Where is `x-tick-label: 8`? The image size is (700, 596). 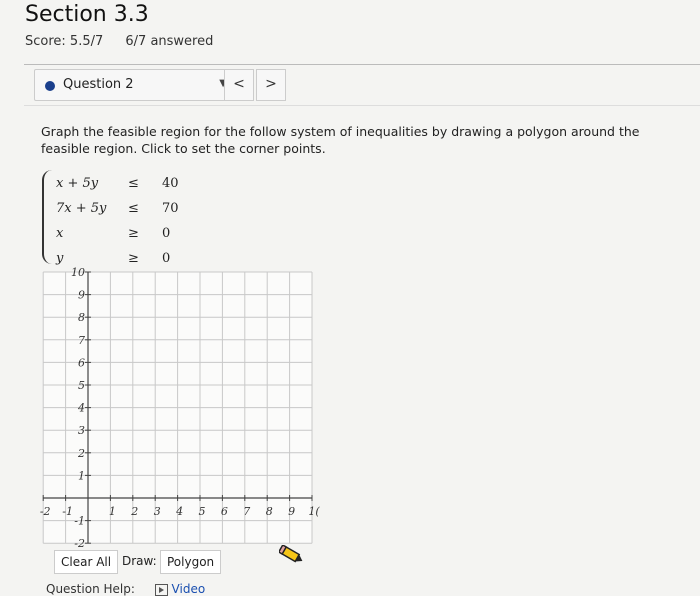
x-tick-label: 8 is located at coordinates (269, 511).